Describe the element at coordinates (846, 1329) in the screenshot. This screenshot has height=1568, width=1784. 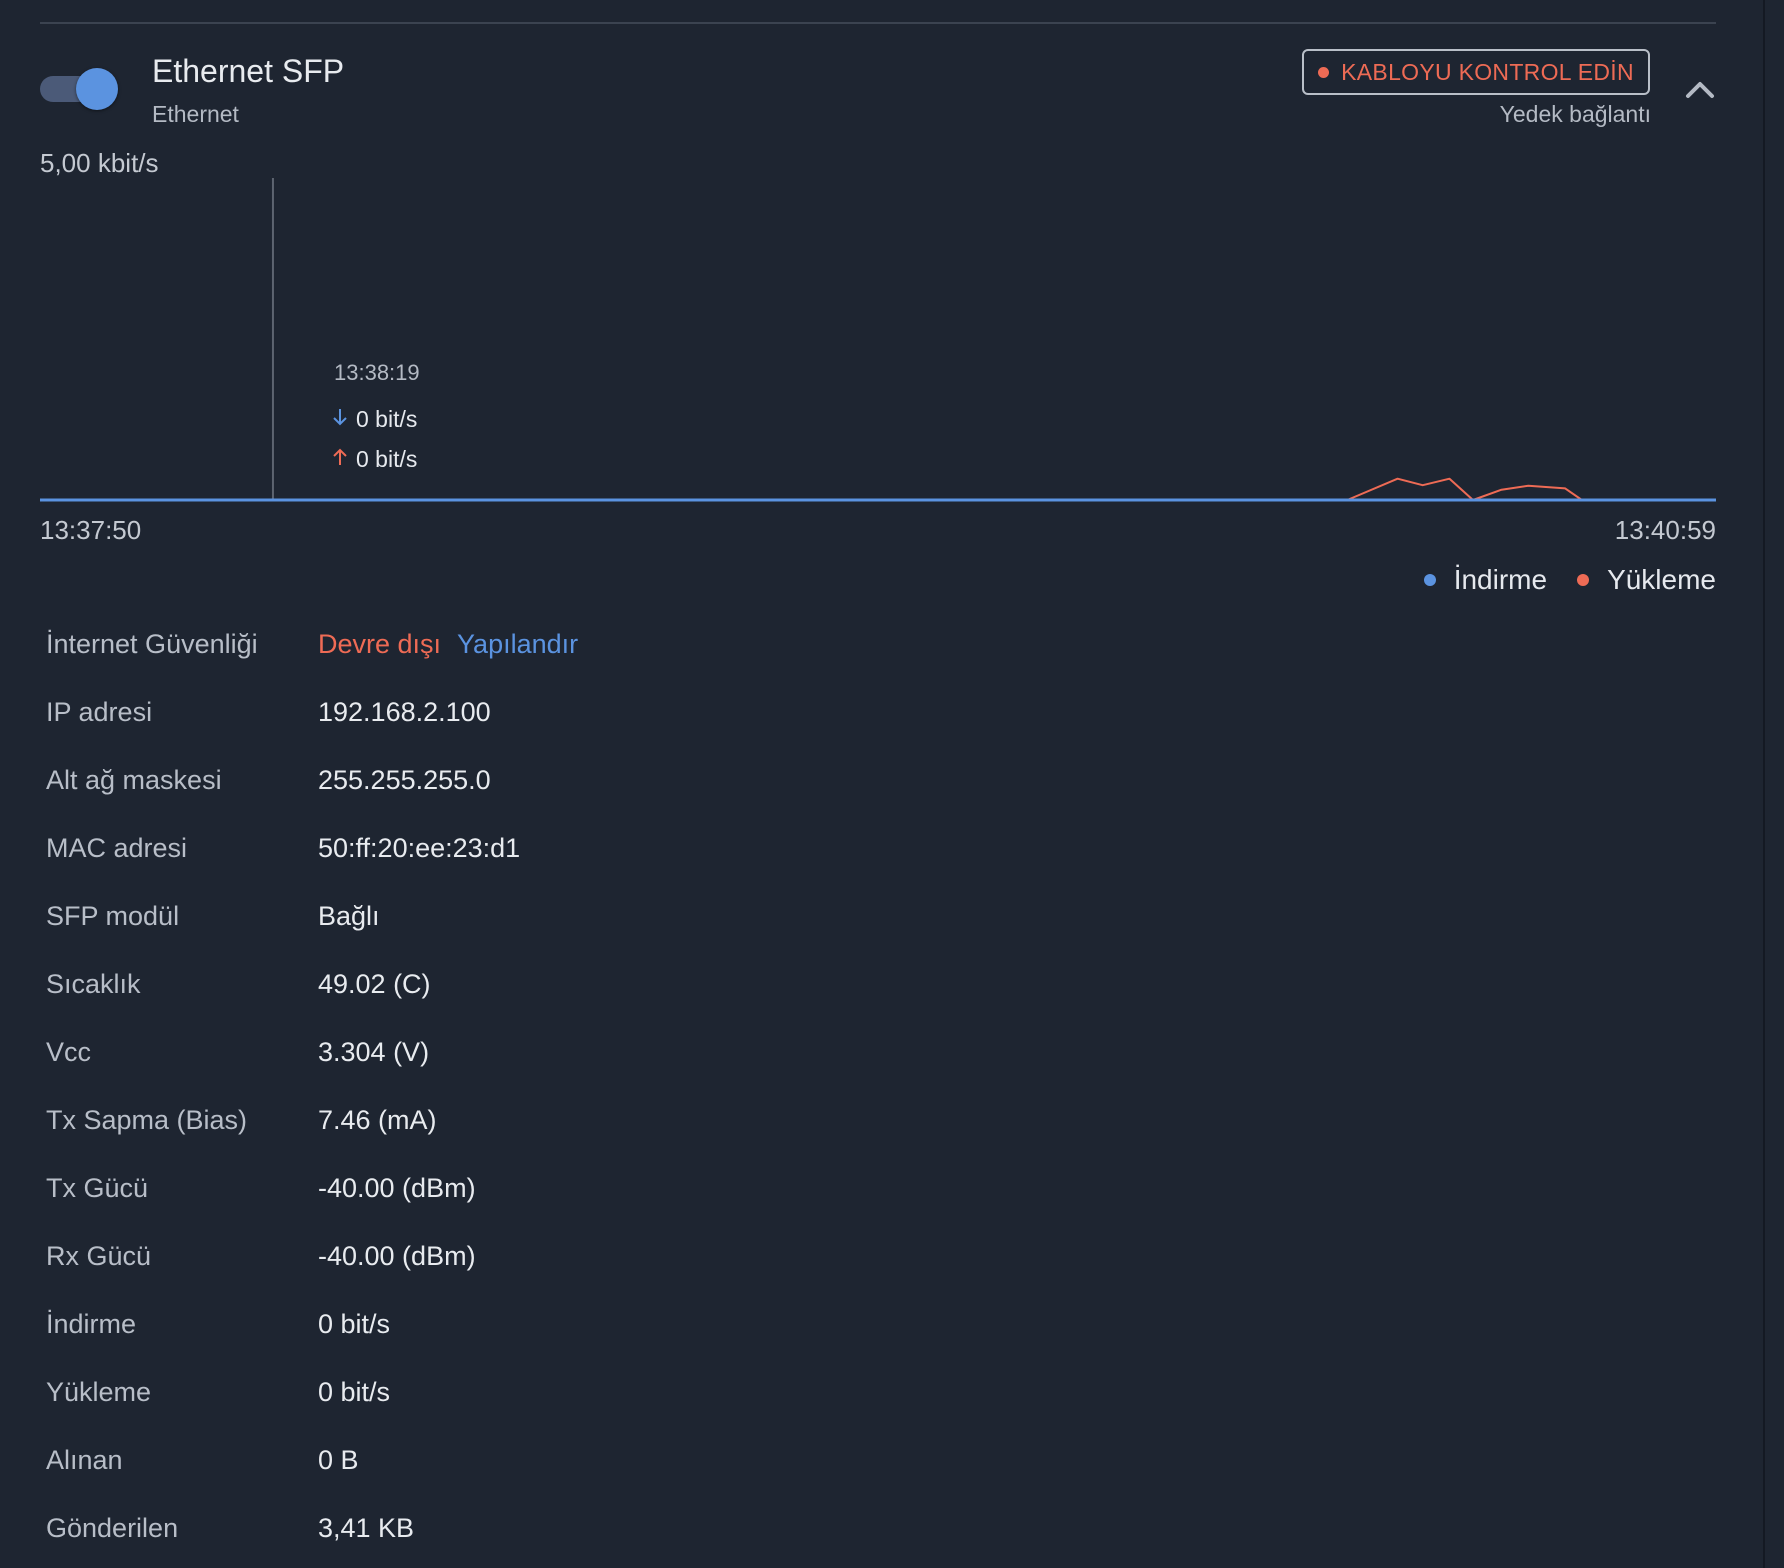
I see `detail-row-download: İndirme 0 bit/s` at that location.